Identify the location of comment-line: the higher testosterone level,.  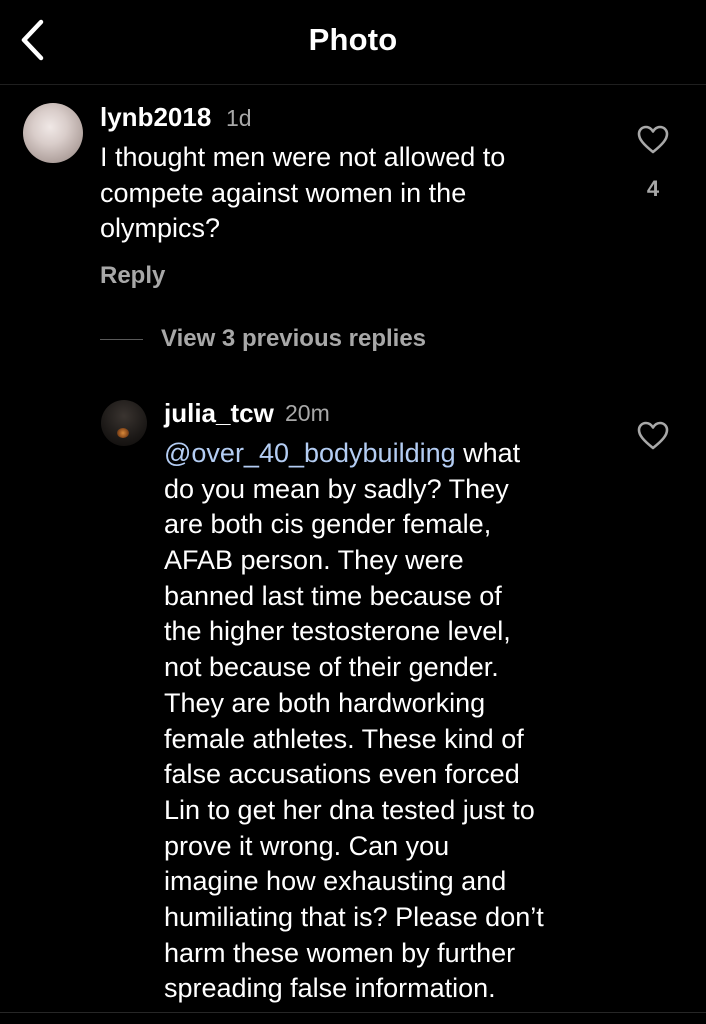
(337, 631).